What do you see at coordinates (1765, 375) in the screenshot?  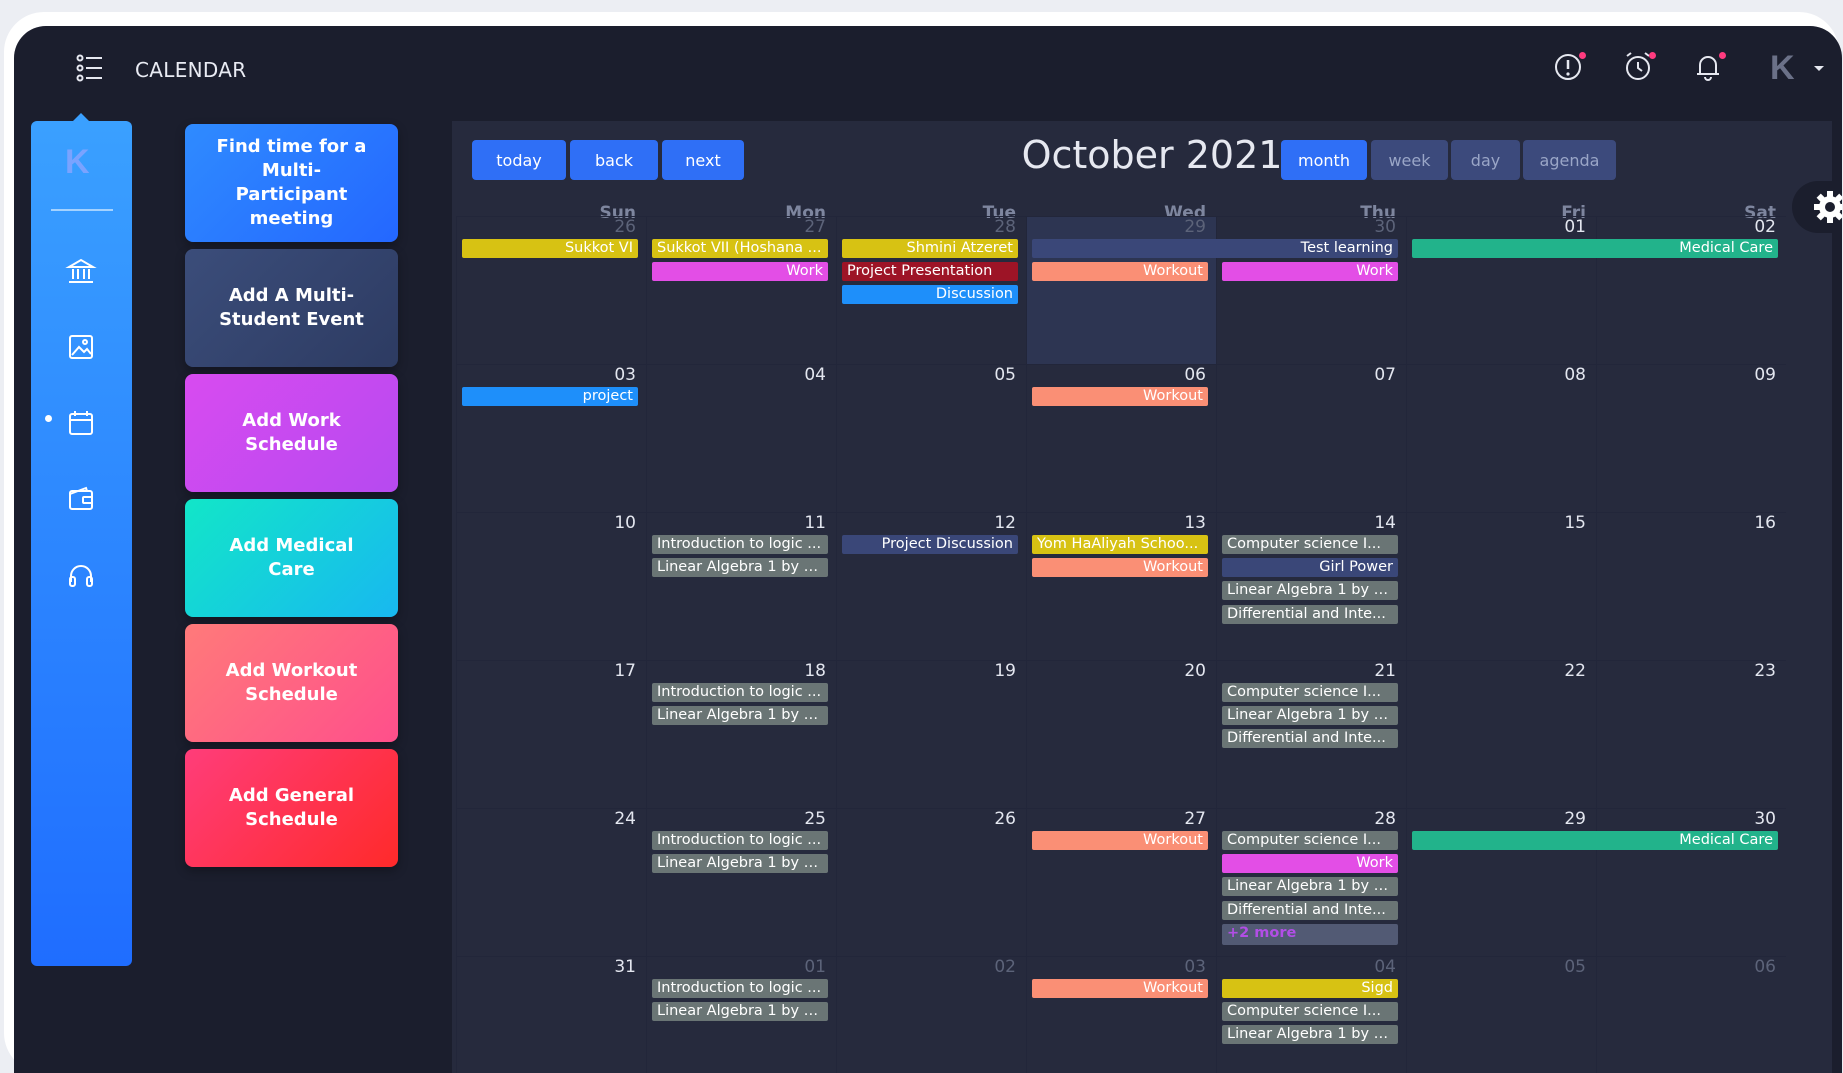 I see `date-number: 09` at bounding box center [1765, 375].